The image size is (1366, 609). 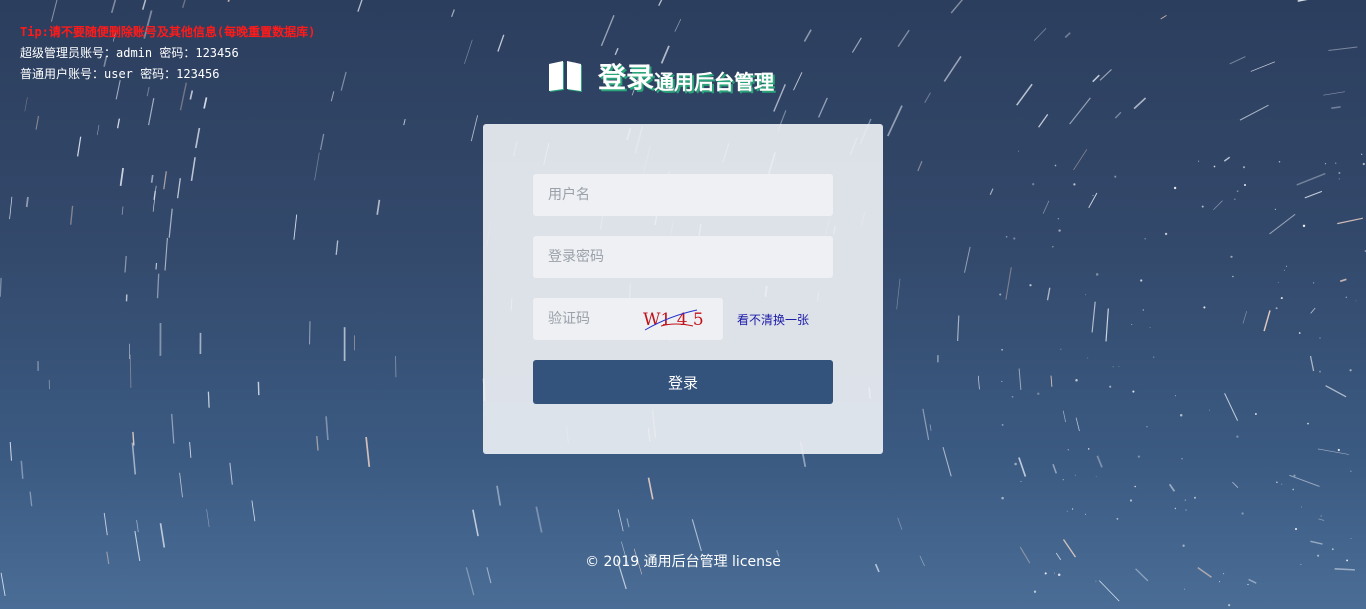 I want to click on captcha-field: W1 4 5, so click(x=628, y=319).